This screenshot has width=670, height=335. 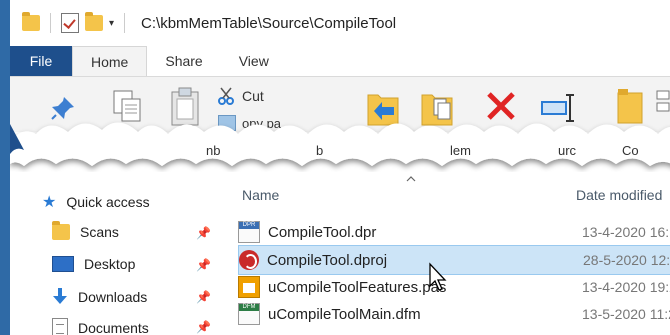 What do you see at coordinates (63, 264) in the screenshot?
I see `desktop-icon` at bounding box center [63, 264].